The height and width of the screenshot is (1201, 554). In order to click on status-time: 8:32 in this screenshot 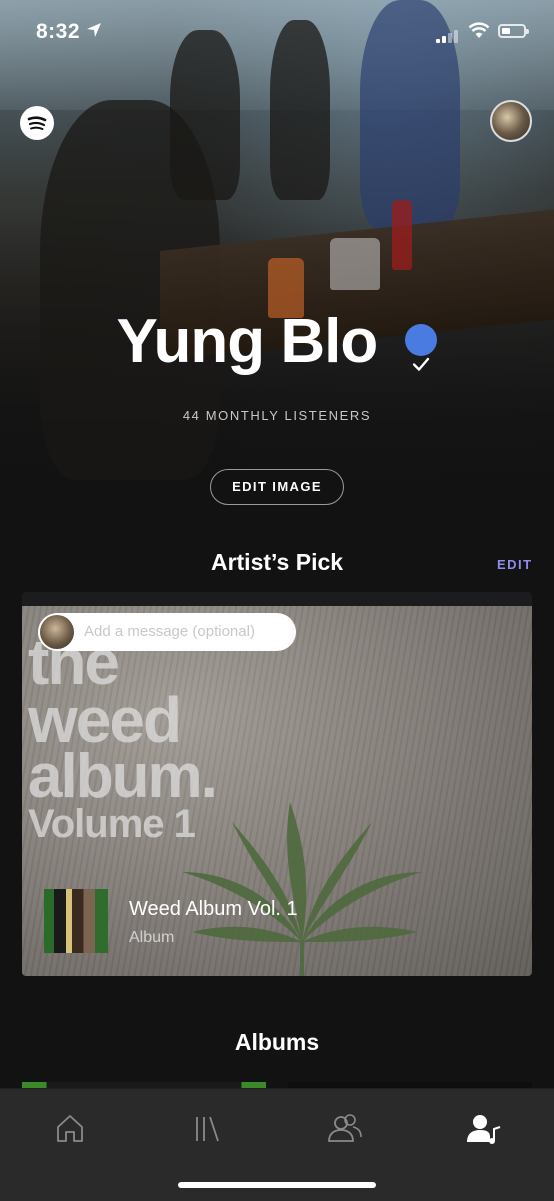, I will do `click(58, 31)`.